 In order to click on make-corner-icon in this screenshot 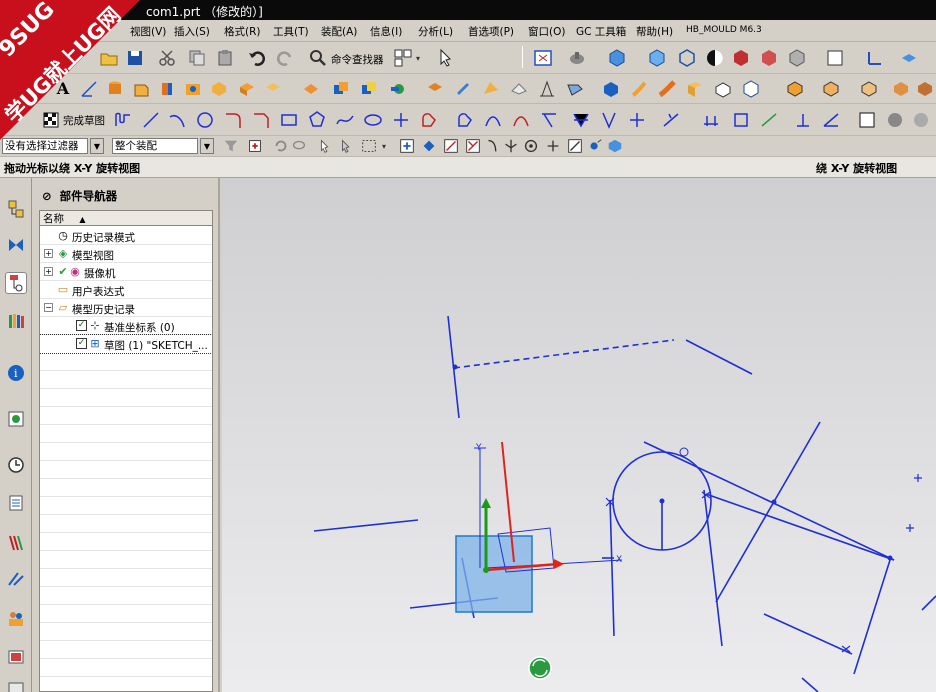, I will do `click(549, 120)`.